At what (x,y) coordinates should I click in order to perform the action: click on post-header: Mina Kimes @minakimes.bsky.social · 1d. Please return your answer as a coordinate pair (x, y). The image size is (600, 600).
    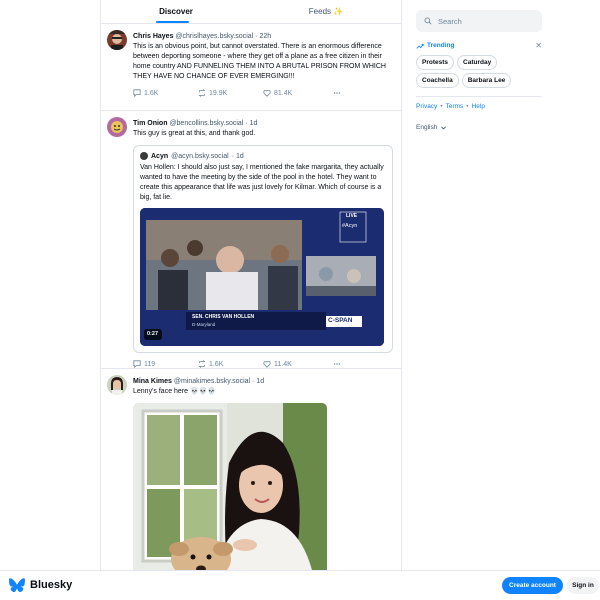
    Looking at the image, I should click on (263, 381).